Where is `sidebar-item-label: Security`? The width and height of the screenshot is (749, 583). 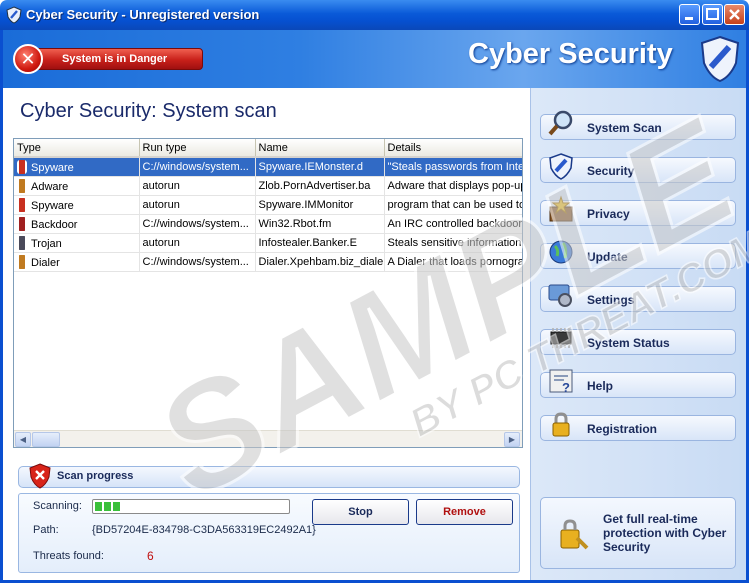
sidebar-item-label: Security is located at coordinates (611, 171).